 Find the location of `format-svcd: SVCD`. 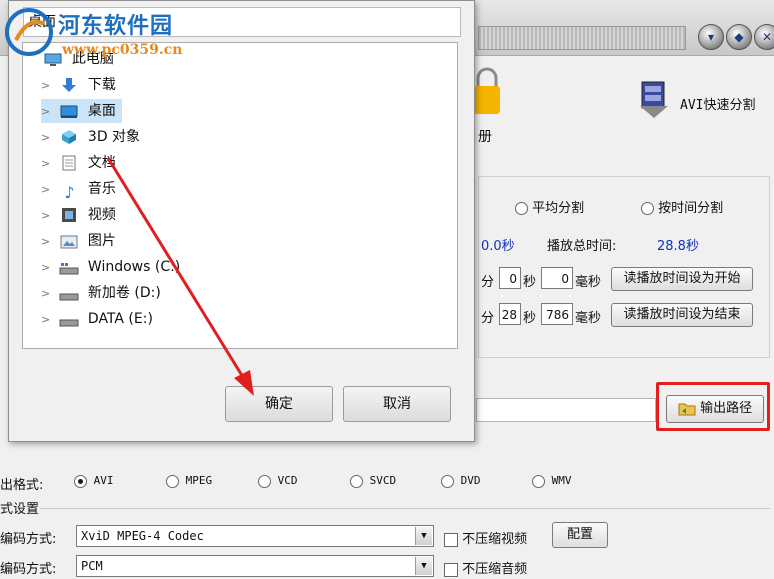

format-svcd: SVCD is located at coordinates (373, 481).